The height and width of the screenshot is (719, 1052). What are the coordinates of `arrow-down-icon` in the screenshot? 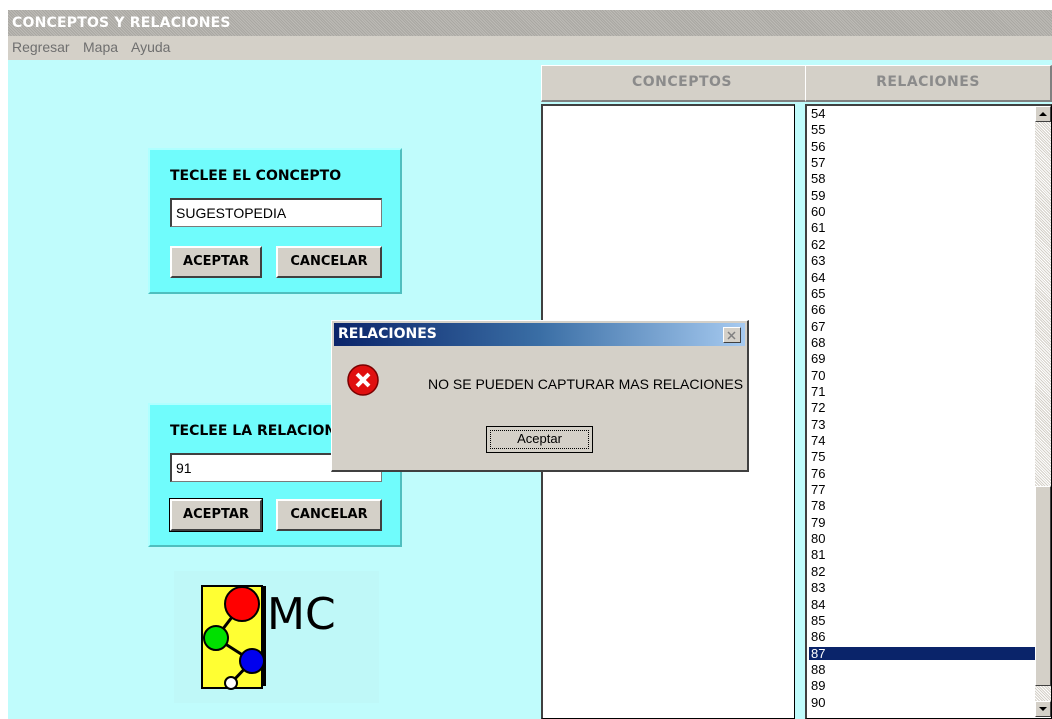 It's located at (1043, 709).